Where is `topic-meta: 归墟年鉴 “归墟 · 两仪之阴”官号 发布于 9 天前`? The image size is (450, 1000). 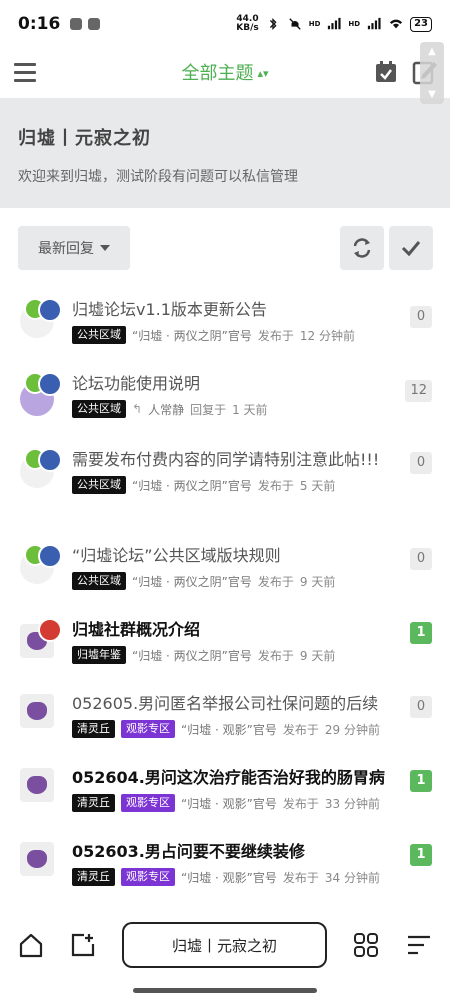
topic-meta: 归墟年鉴 “归墟 · 两仪之阴”官号 发布于 9 天前 is located at coordinates (235, 655).